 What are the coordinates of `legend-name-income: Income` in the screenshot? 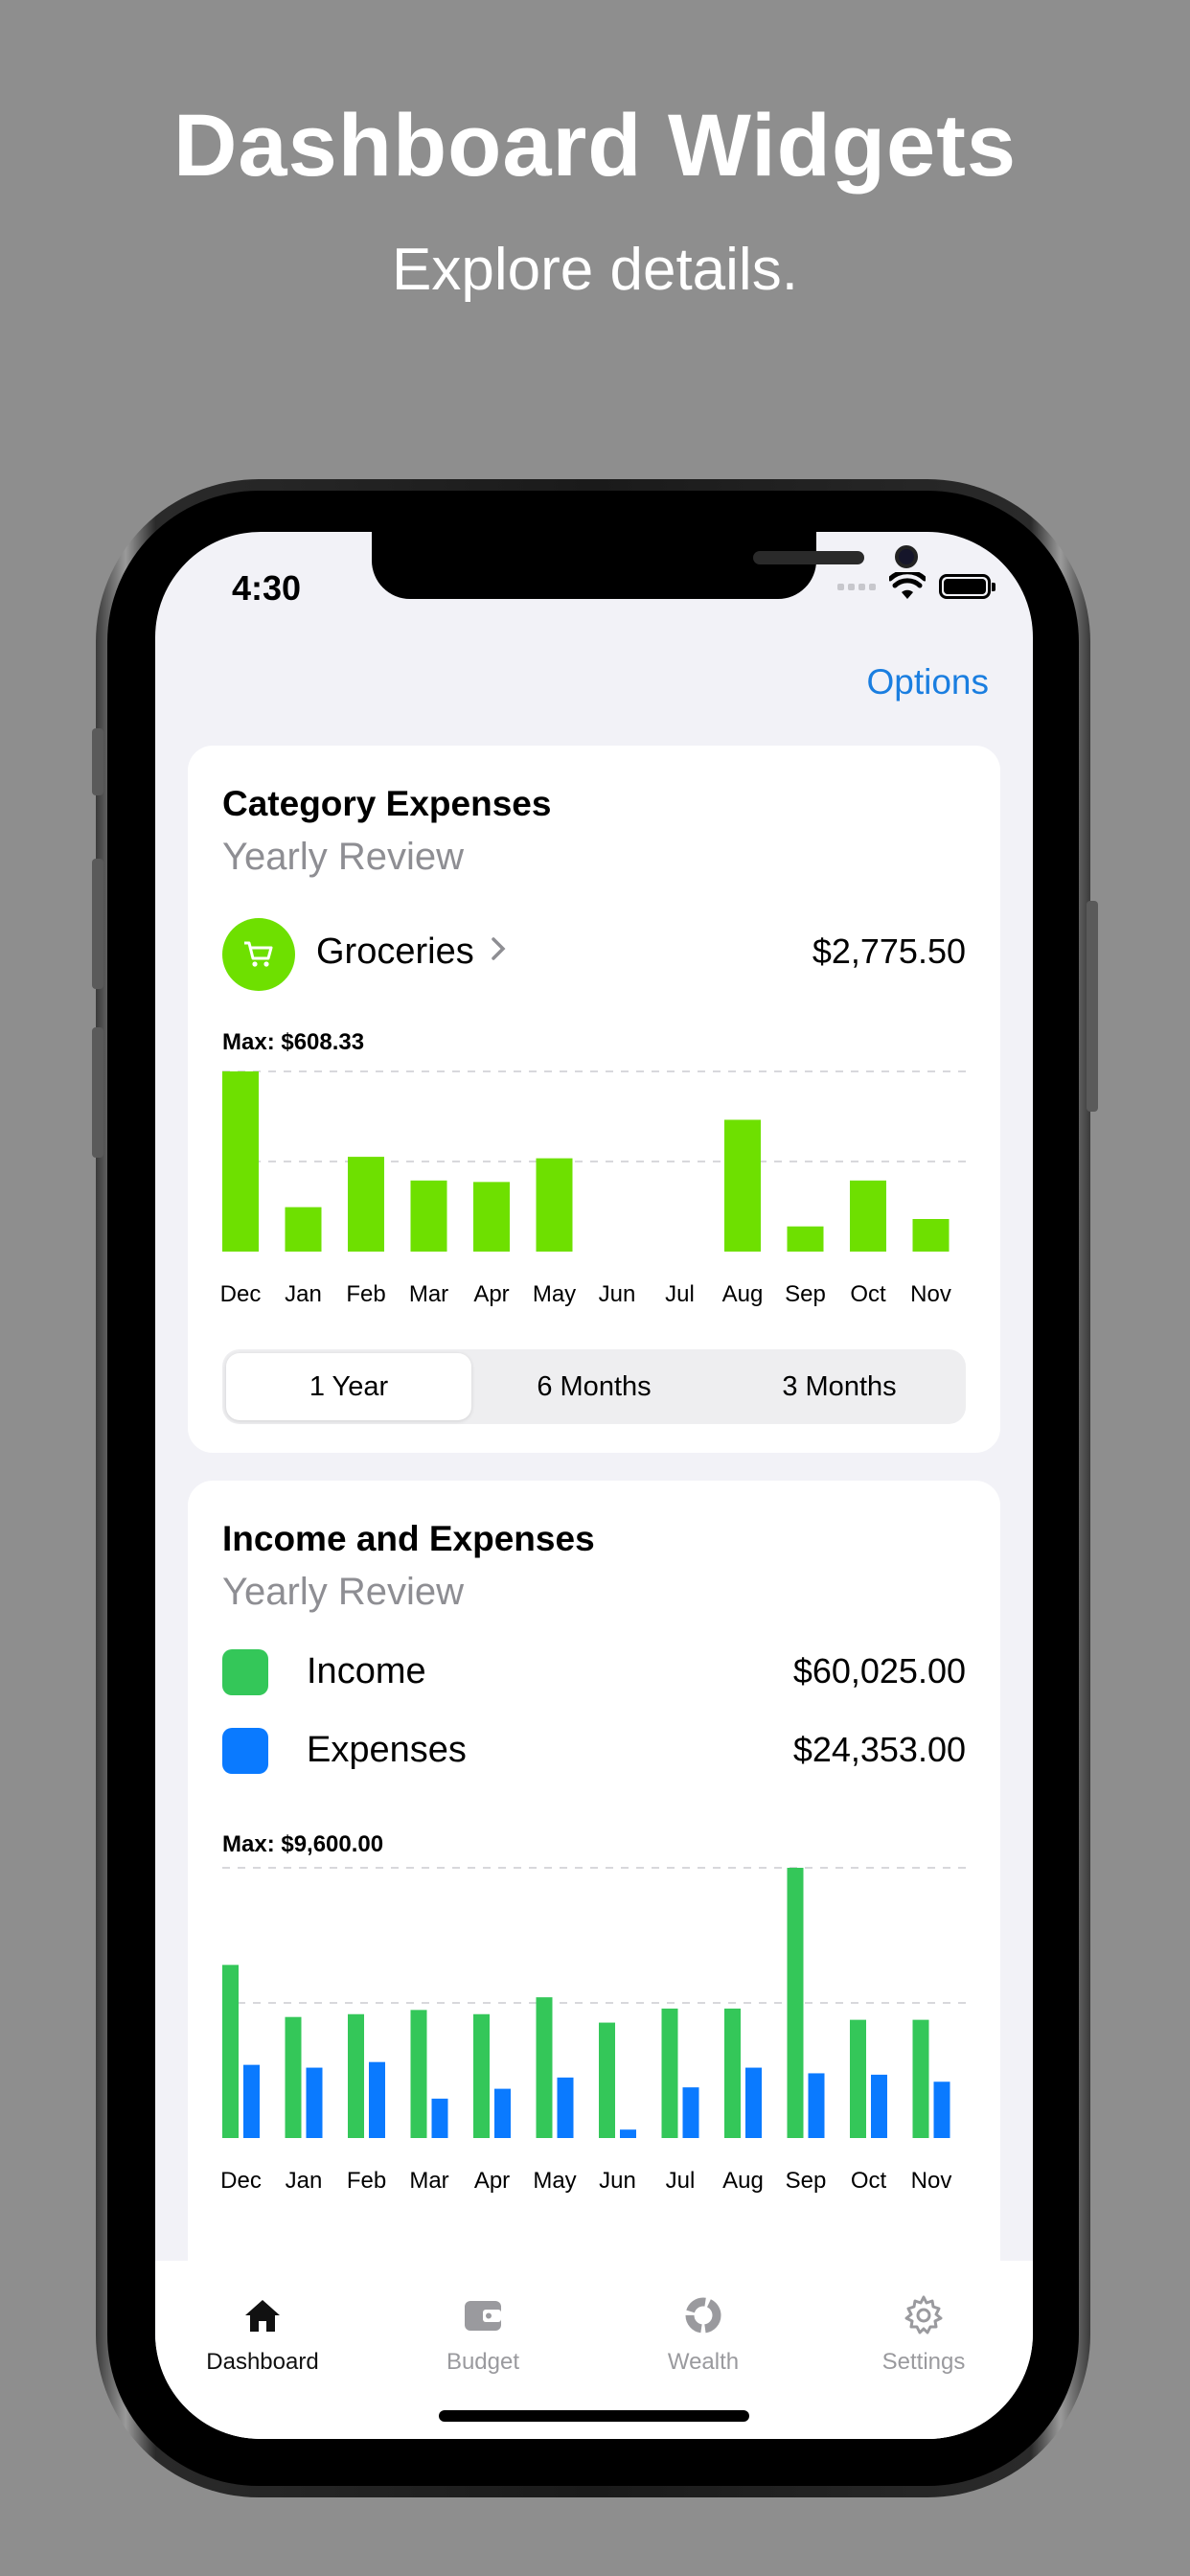 It's located at (366, 1671).